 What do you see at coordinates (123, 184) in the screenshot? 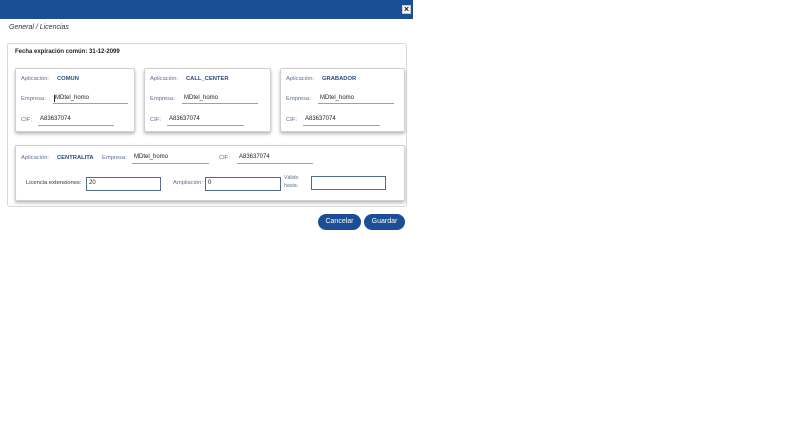
I see `licencia-extensiones-input: 20` at bounding box center [123, 184].